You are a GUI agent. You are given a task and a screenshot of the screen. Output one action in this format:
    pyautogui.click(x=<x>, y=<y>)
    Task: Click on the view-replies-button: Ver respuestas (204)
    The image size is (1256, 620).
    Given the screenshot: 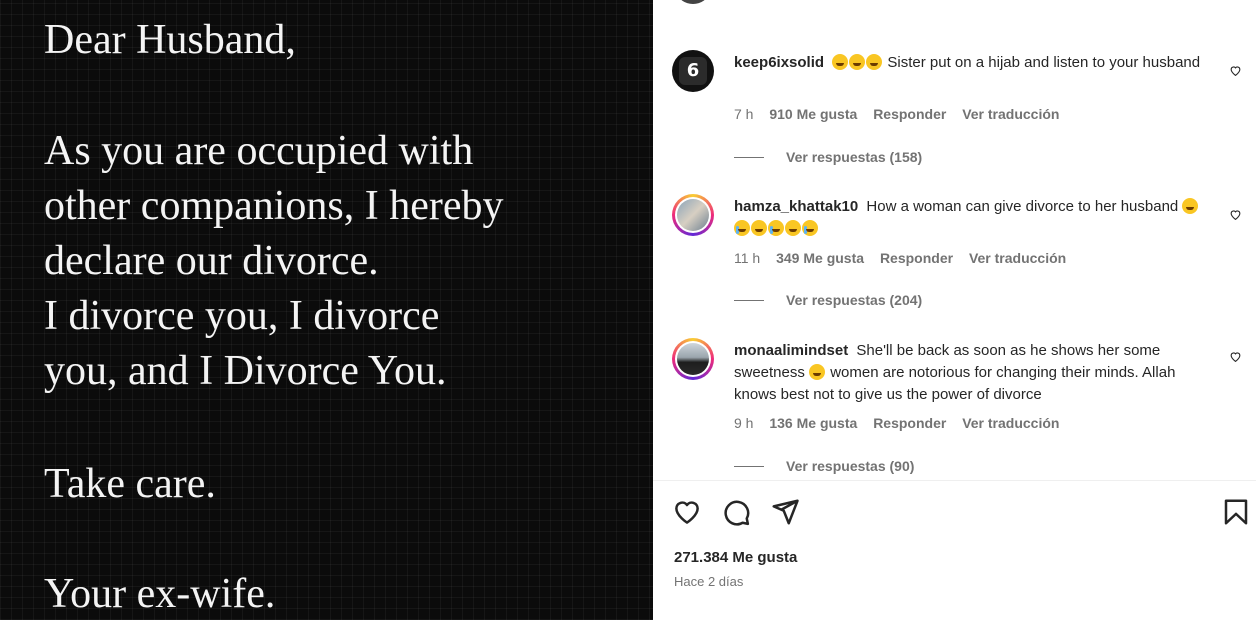 What is the action you would take?
    pyautogui.click(x=828, y=300)
    